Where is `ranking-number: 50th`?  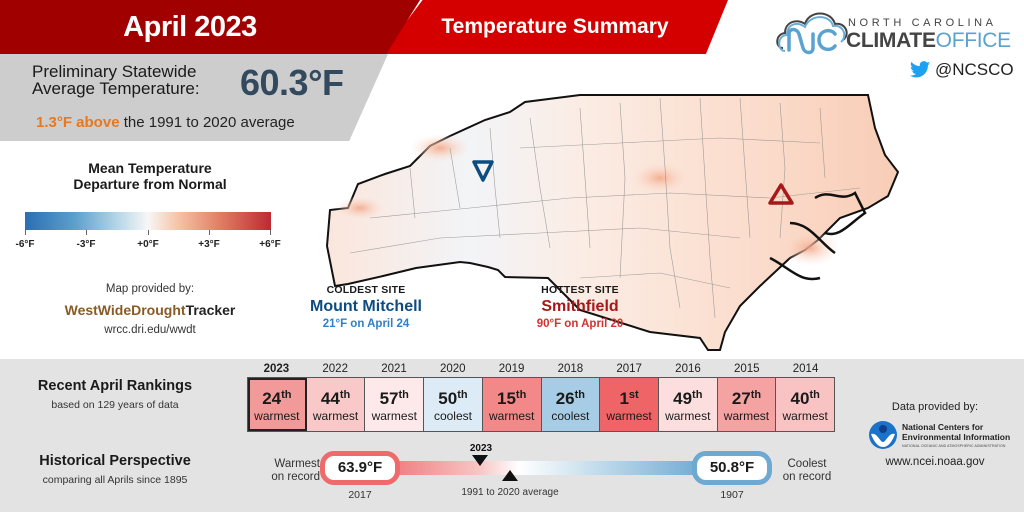
ranking-number: 50th is located at coordinates (453, 397).